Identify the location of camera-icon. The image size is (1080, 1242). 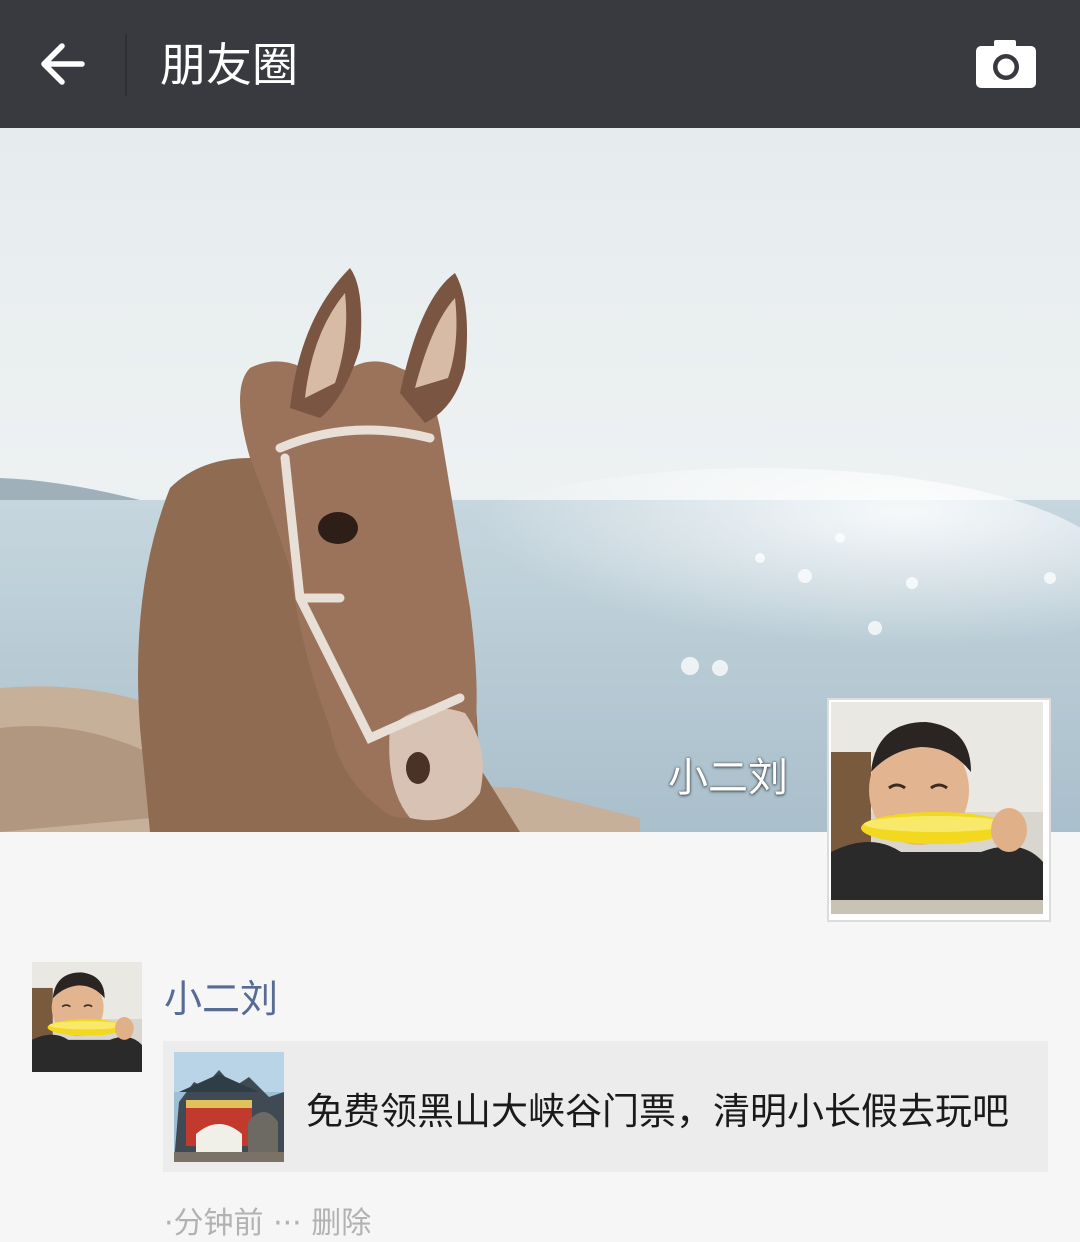
(1006, 64).